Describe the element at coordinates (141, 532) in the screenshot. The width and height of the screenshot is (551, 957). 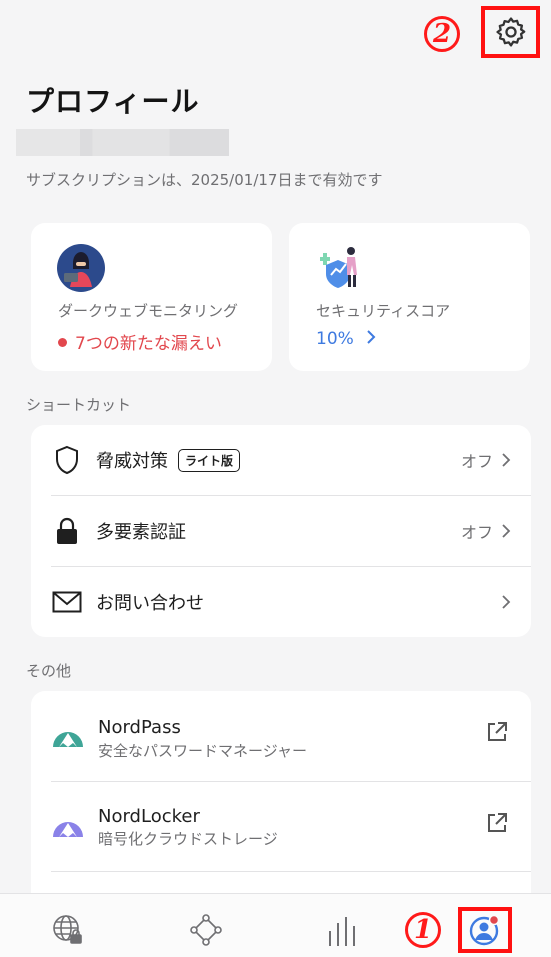
I see `mfa-label: 多要素認証` at that location.